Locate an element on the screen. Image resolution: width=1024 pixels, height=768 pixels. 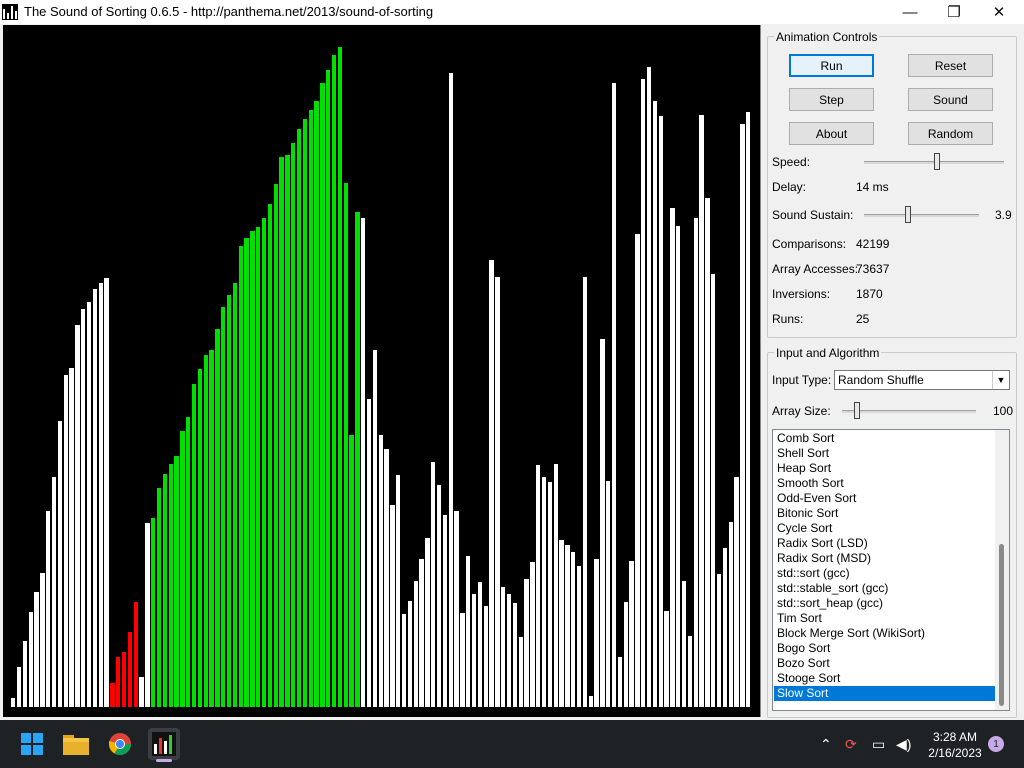
scrollbar-thumb is located at coordinates (1001, 625).